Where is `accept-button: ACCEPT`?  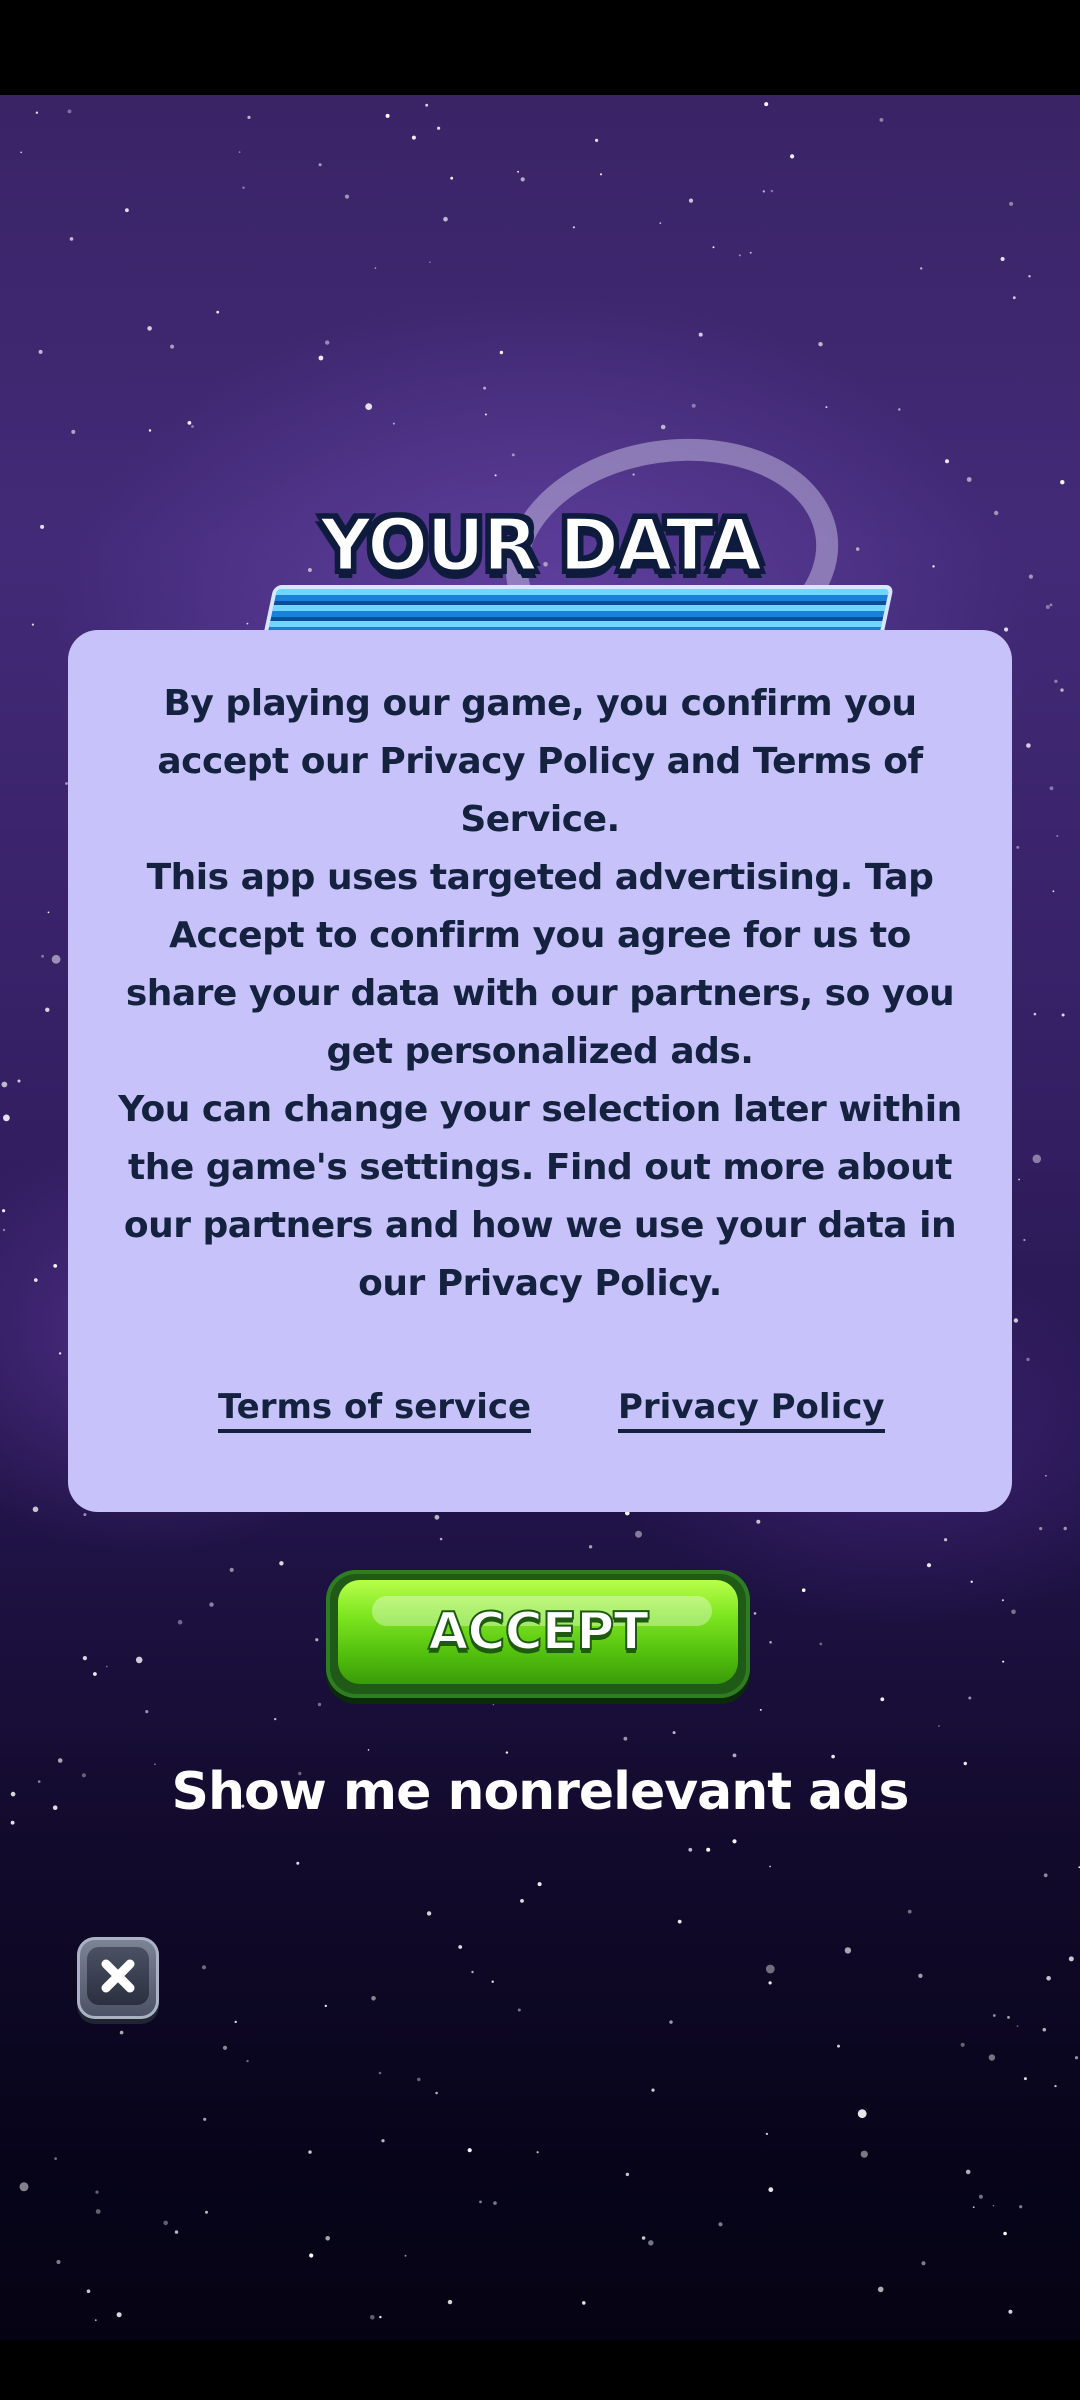
accept-button: ACCEPT is located at coordinates (538, 1634).